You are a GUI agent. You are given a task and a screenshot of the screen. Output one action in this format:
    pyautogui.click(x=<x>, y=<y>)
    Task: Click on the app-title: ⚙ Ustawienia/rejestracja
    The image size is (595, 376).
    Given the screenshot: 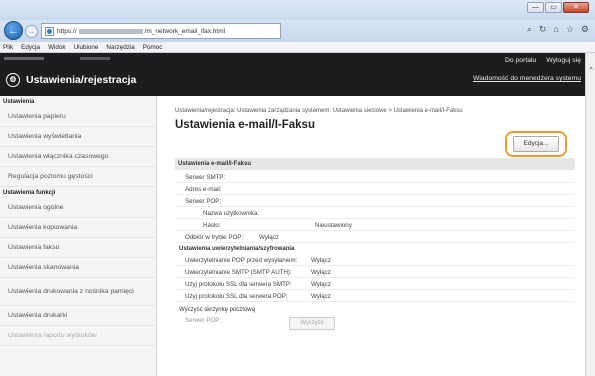 What is the action you would take?
    pyautogui.click(x=71, y=80)
    